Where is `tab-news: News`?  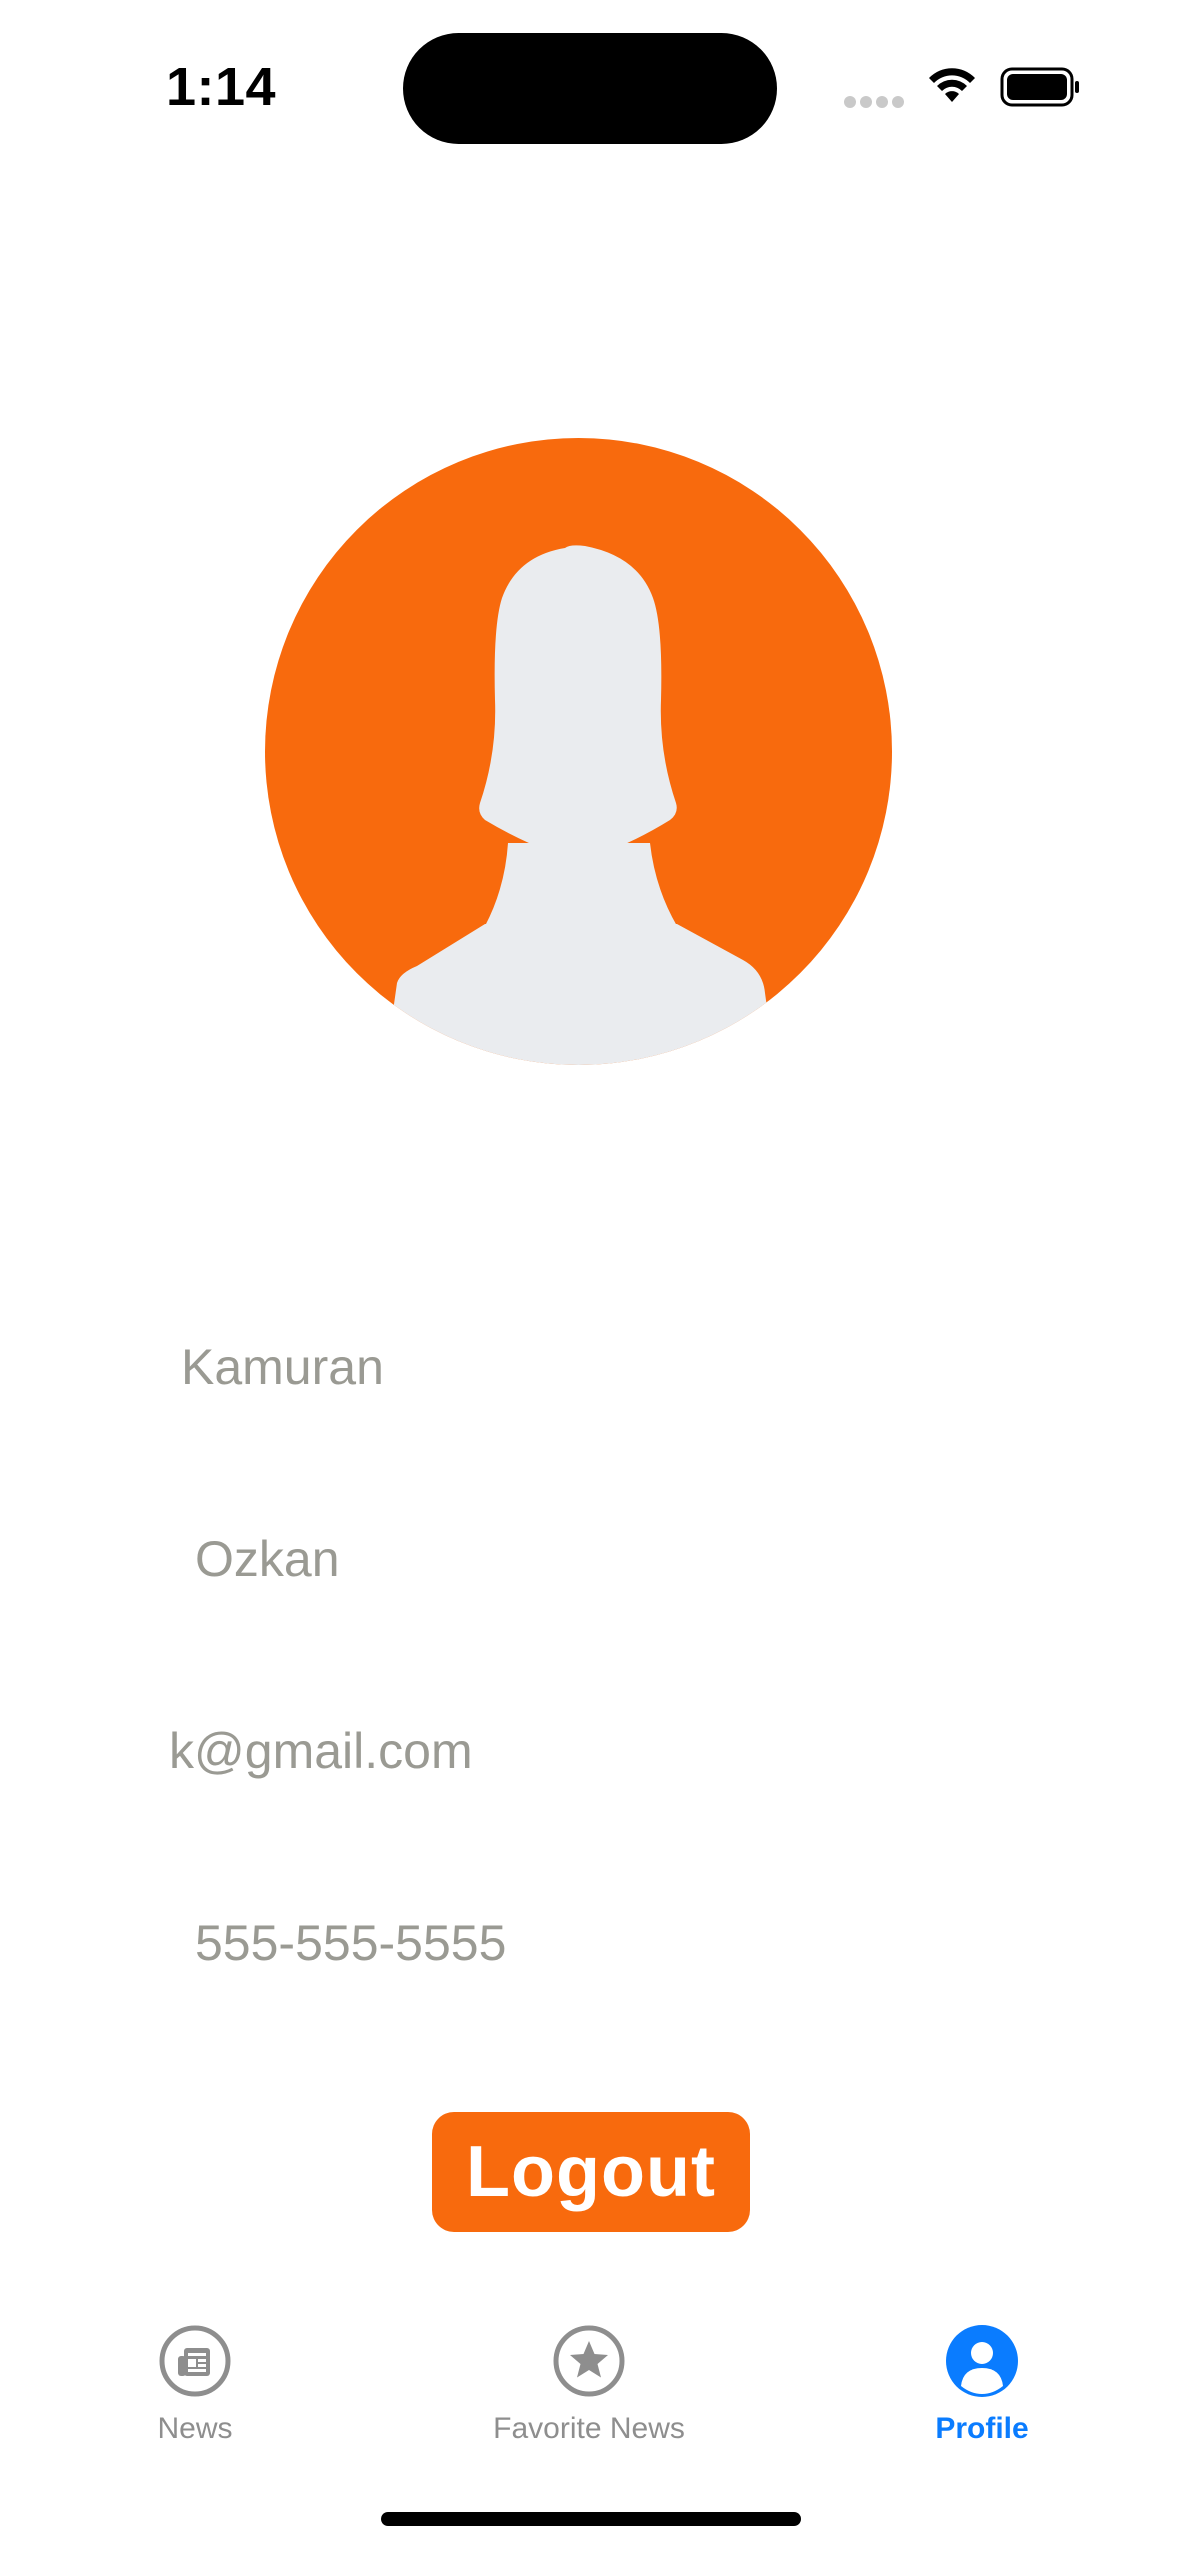 tab-news: News is located at coordinates (195, 2399).